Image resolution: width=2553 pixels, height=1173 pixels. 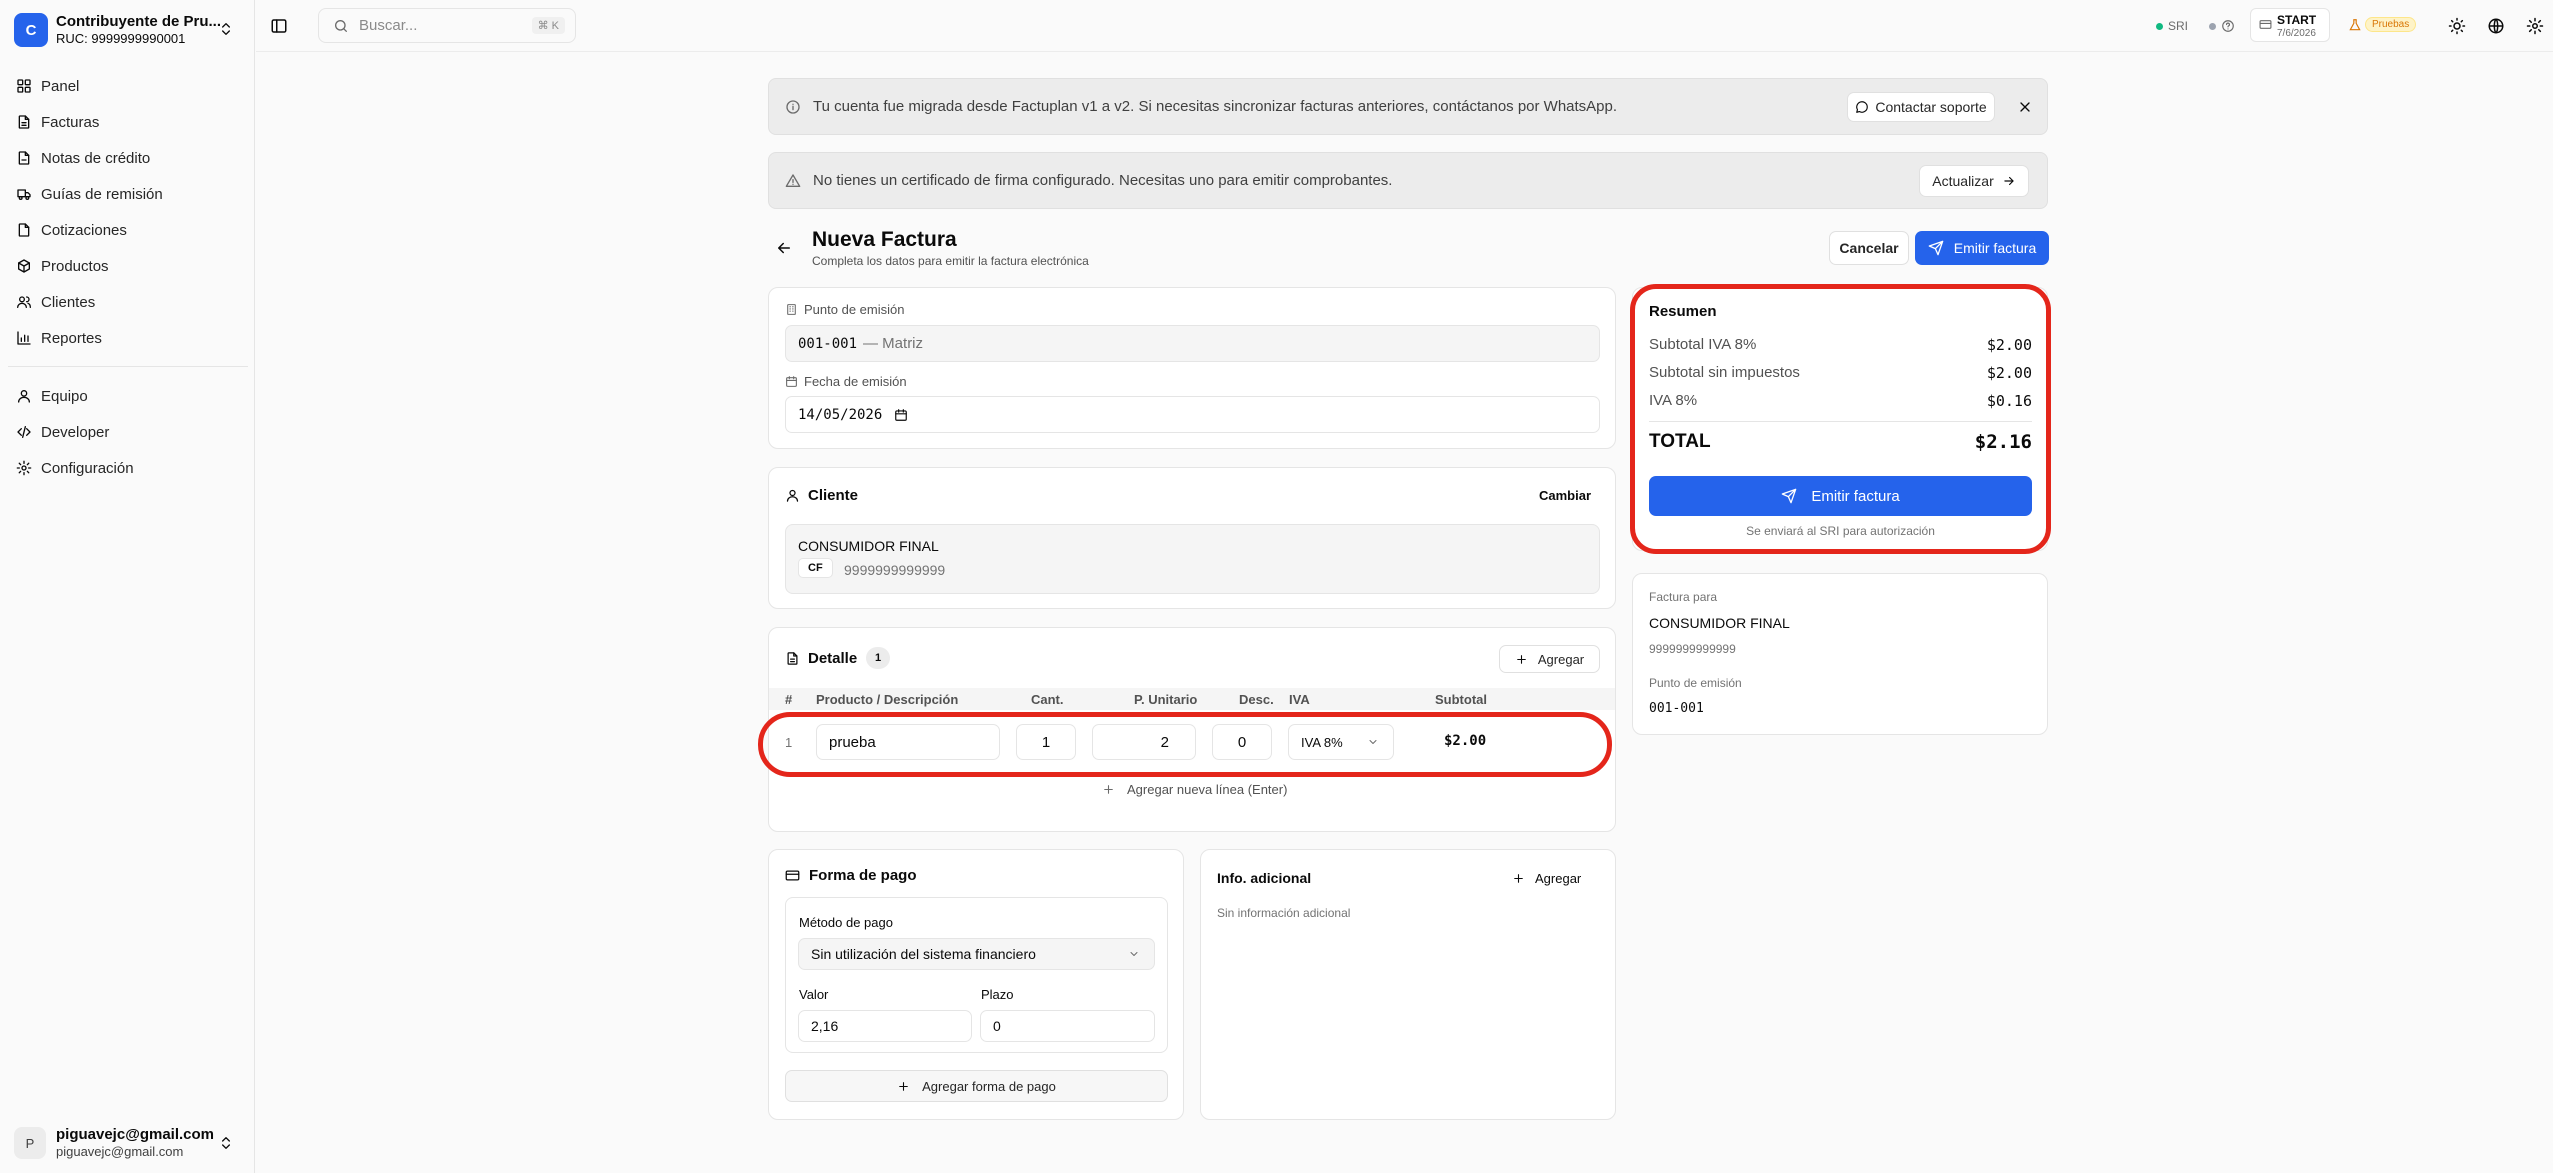 I want to click on column-qty: Cant., so click(x=1047, y=699).